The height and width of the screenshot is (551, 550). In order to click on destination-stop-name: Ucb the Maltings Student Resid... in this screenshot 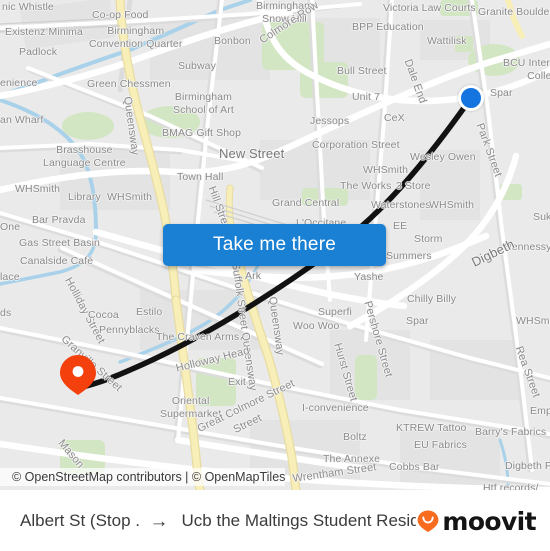, I will do `click(299, 520)`.